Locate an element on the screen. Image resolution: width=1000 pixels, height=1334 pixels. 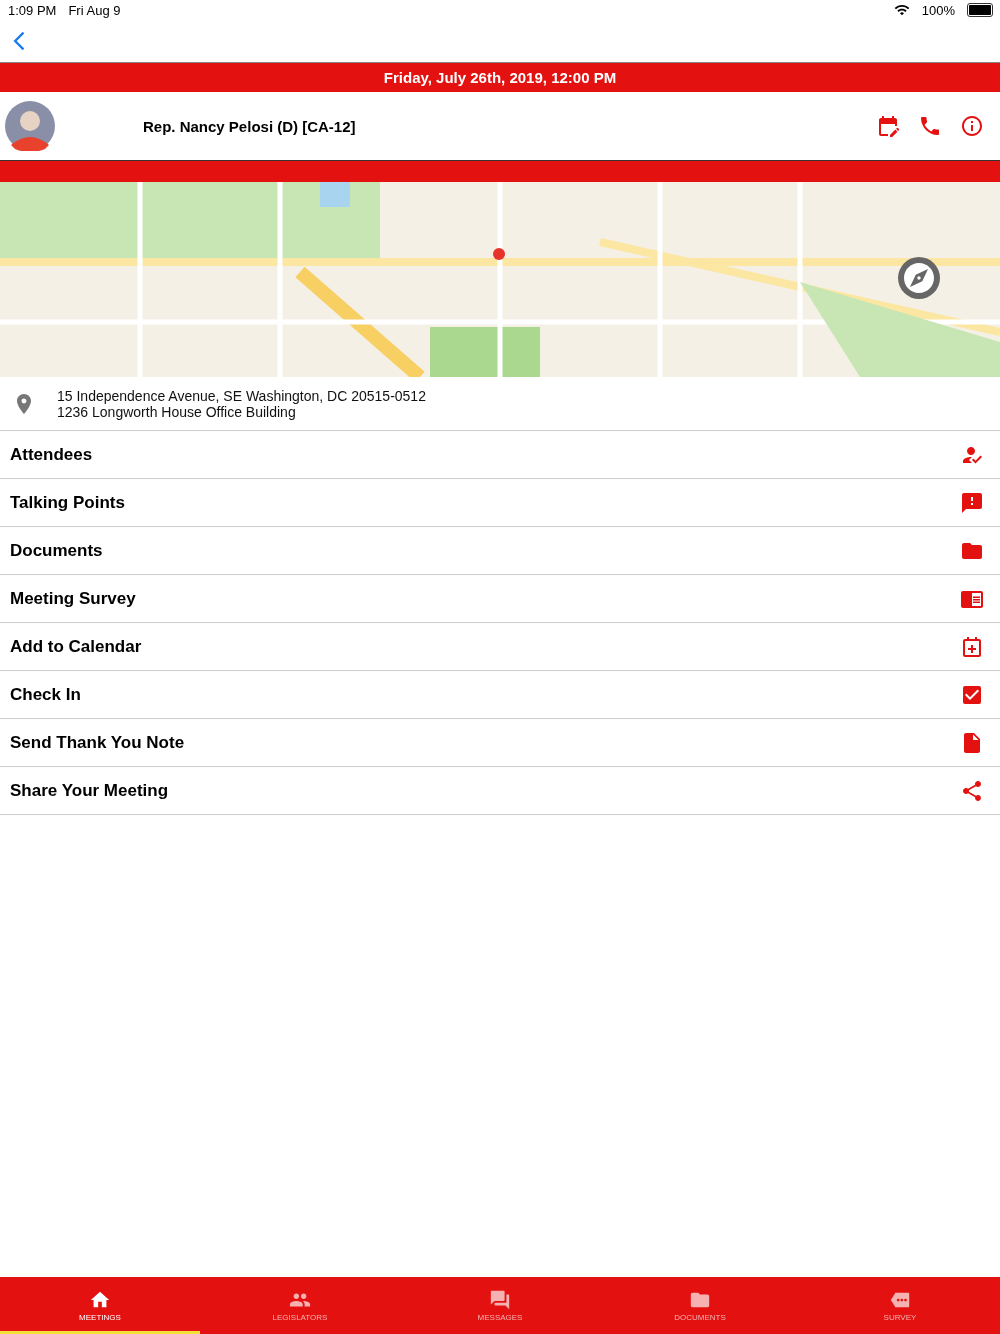
menu-item: Share Your Meeting is located at coordinates (485, 790).